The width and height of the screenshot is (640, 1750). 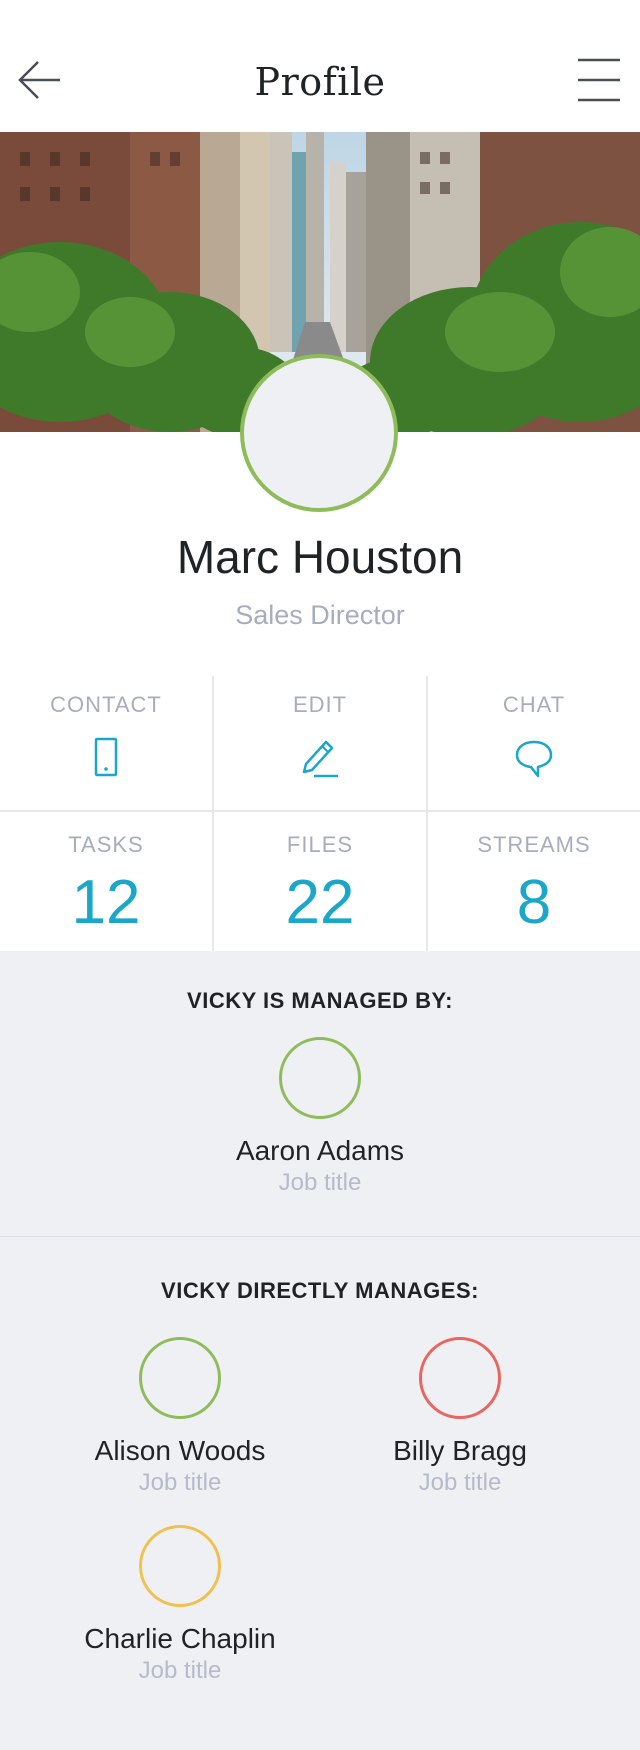 I want to click on profile-role: Sales Director, so click(x=320, y=615).